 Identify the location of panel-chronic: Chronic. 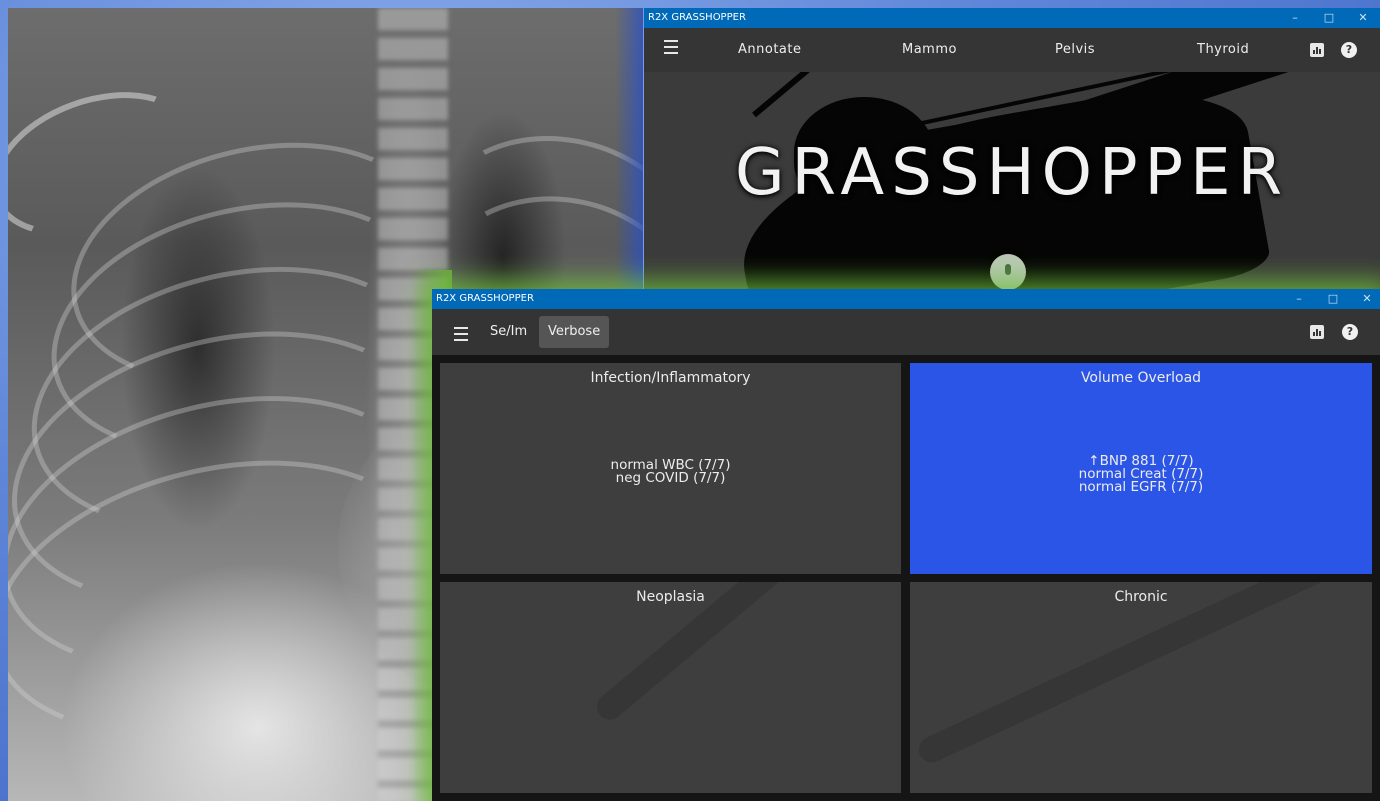
(1141, 687).